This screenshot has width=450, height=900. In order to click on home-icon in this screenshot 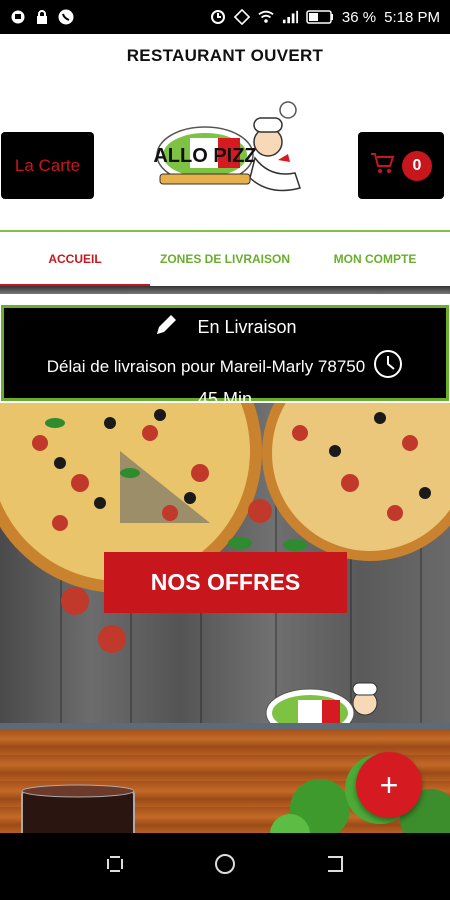, I will do `click(225, 866)`.